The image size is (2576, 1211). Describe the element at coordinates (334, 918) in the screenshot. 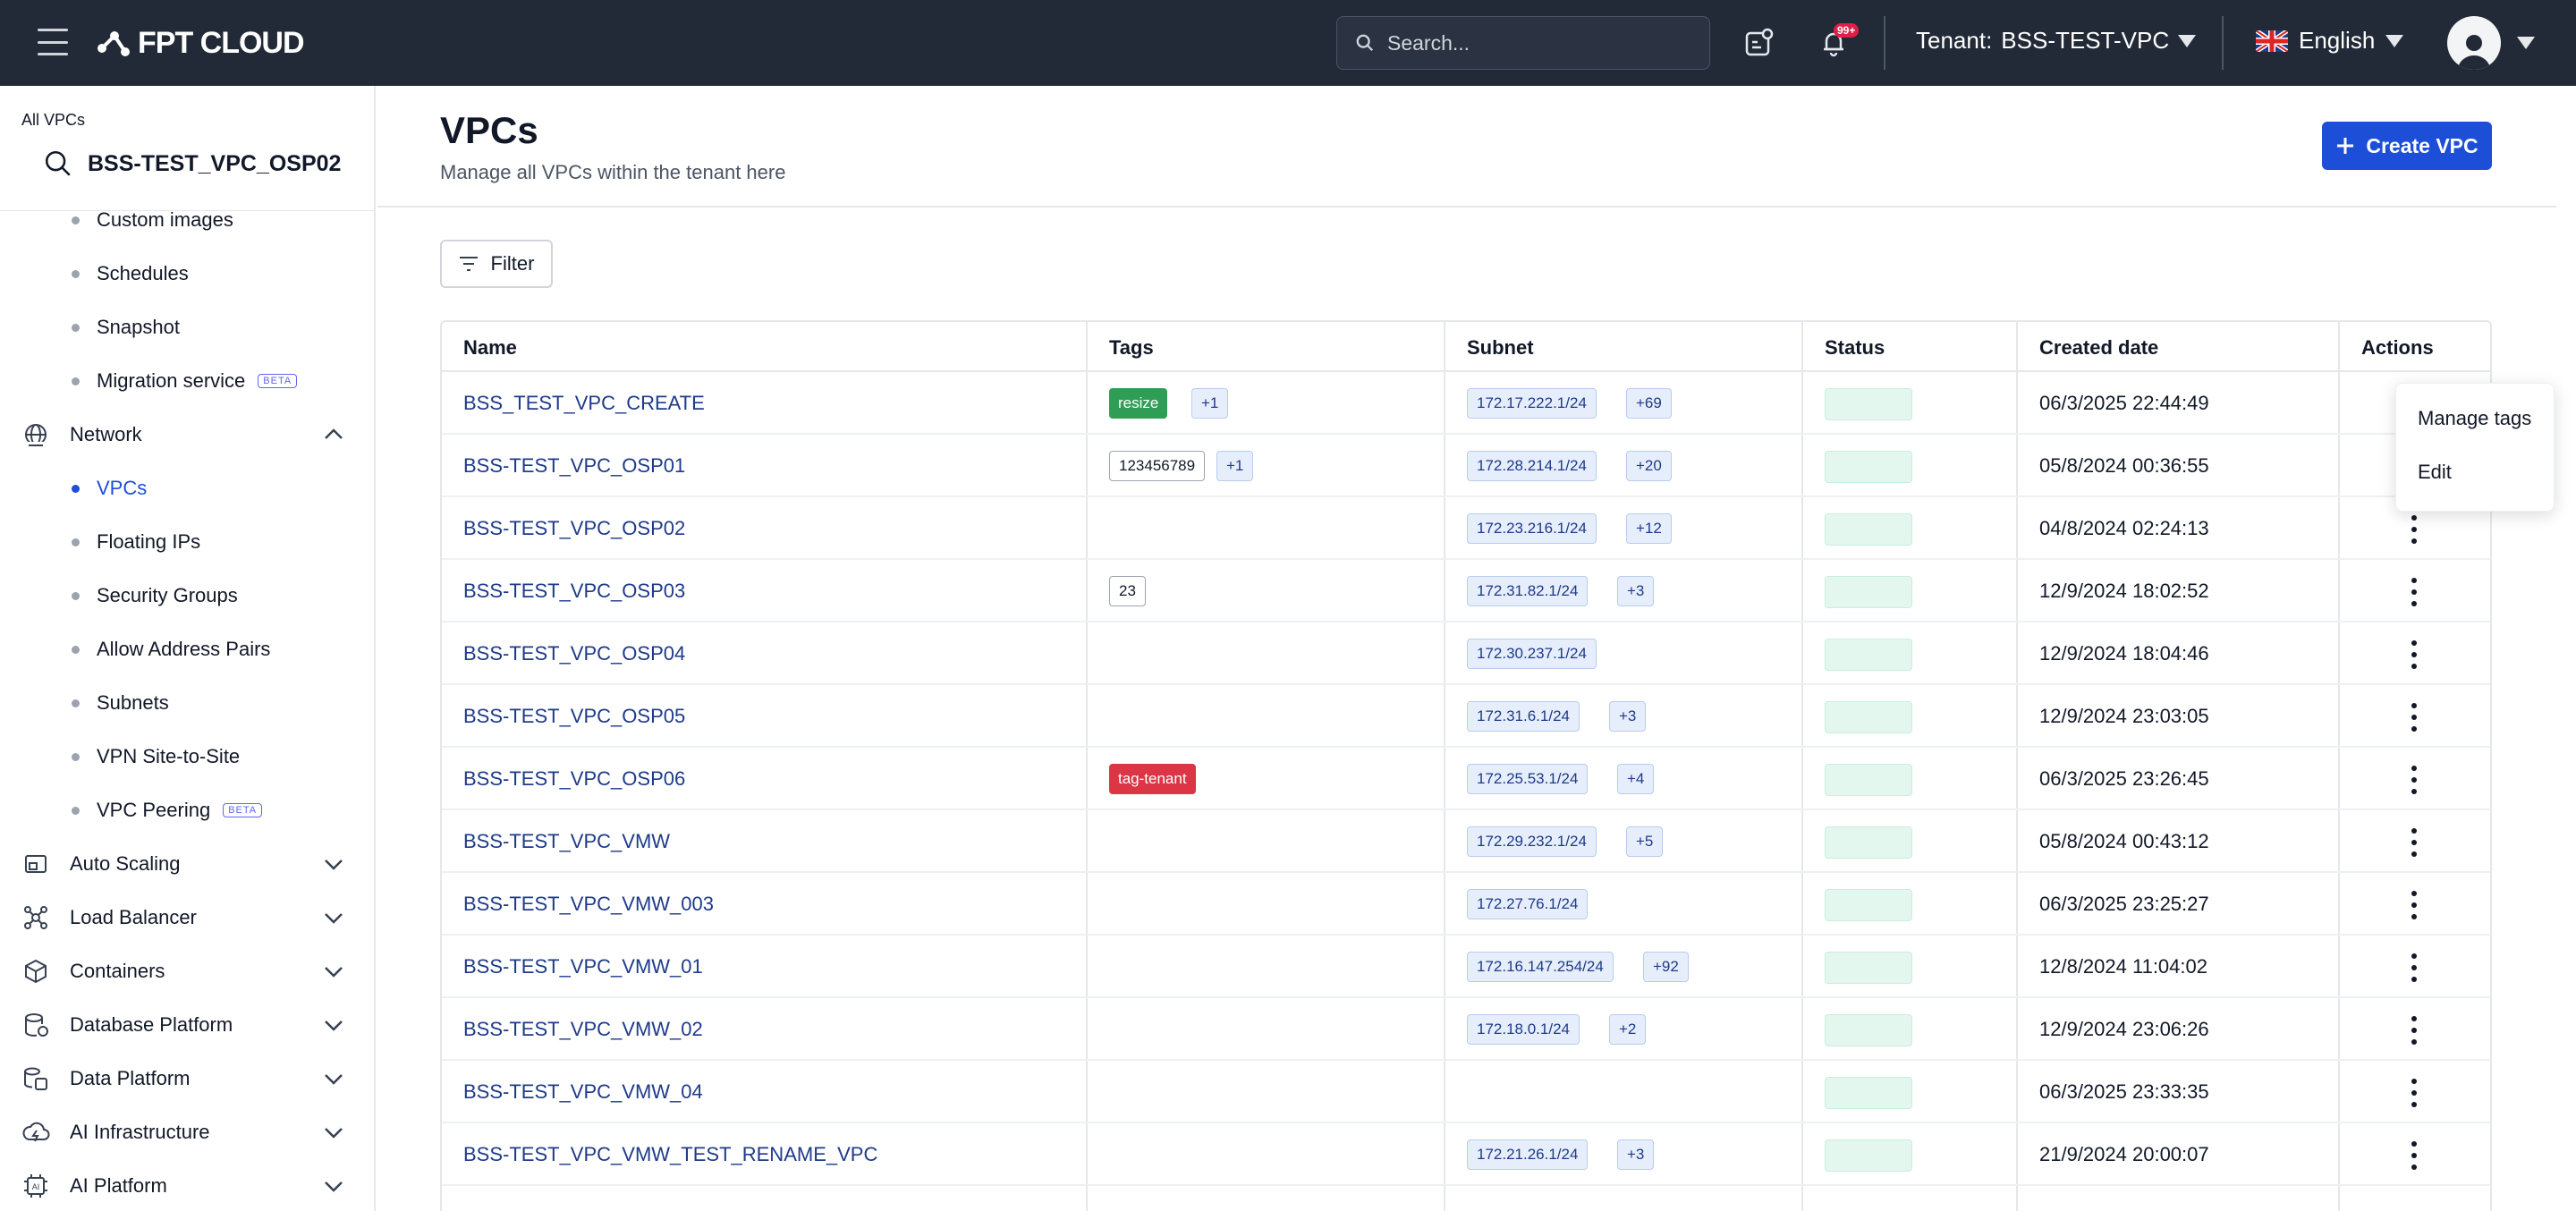

I see `chevron-down-icon` at that location.